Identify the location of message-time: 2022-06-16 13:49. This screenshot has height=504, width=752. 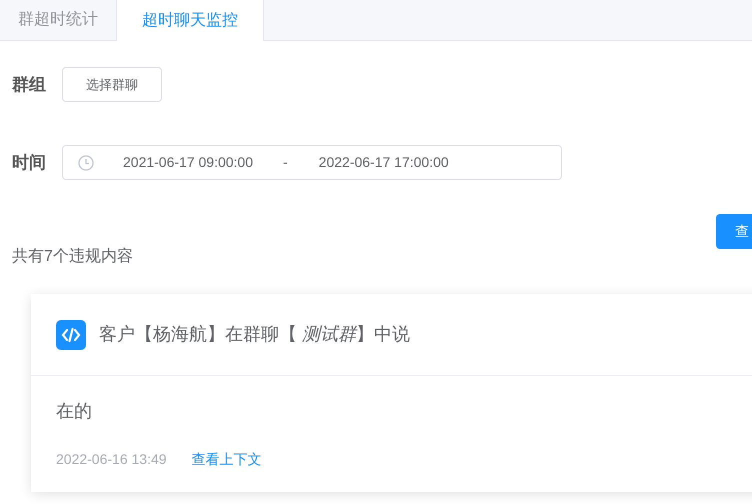
(111, 459).